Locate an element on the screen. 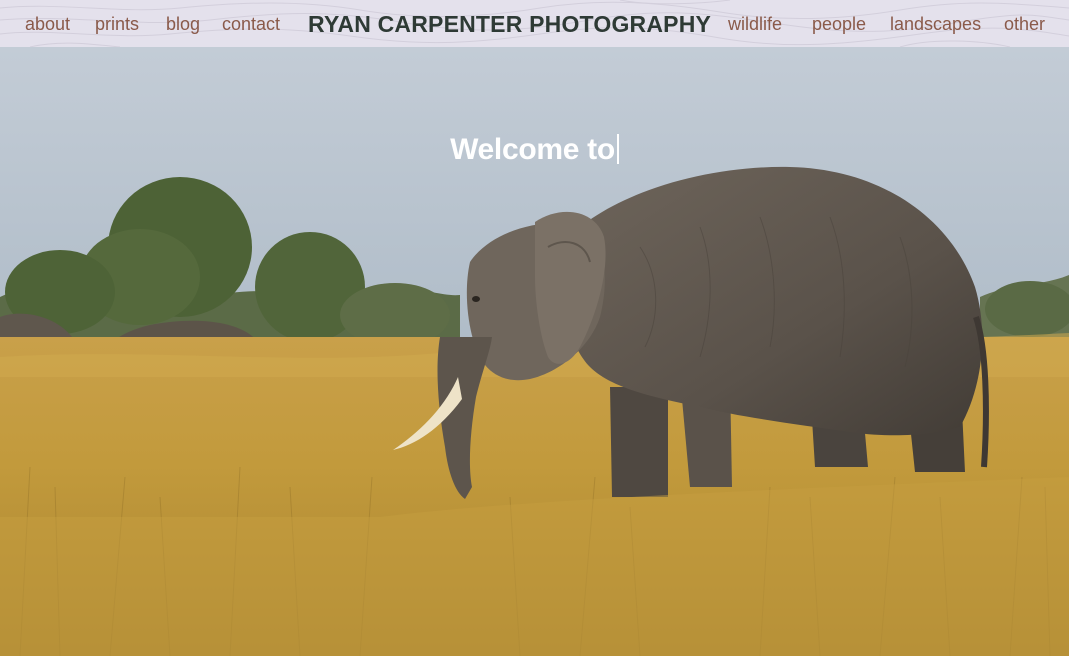 The width and height of the screenshot is (1069, 656). nav-link-landscapes: landscapes is located at coordinates (935, 24).